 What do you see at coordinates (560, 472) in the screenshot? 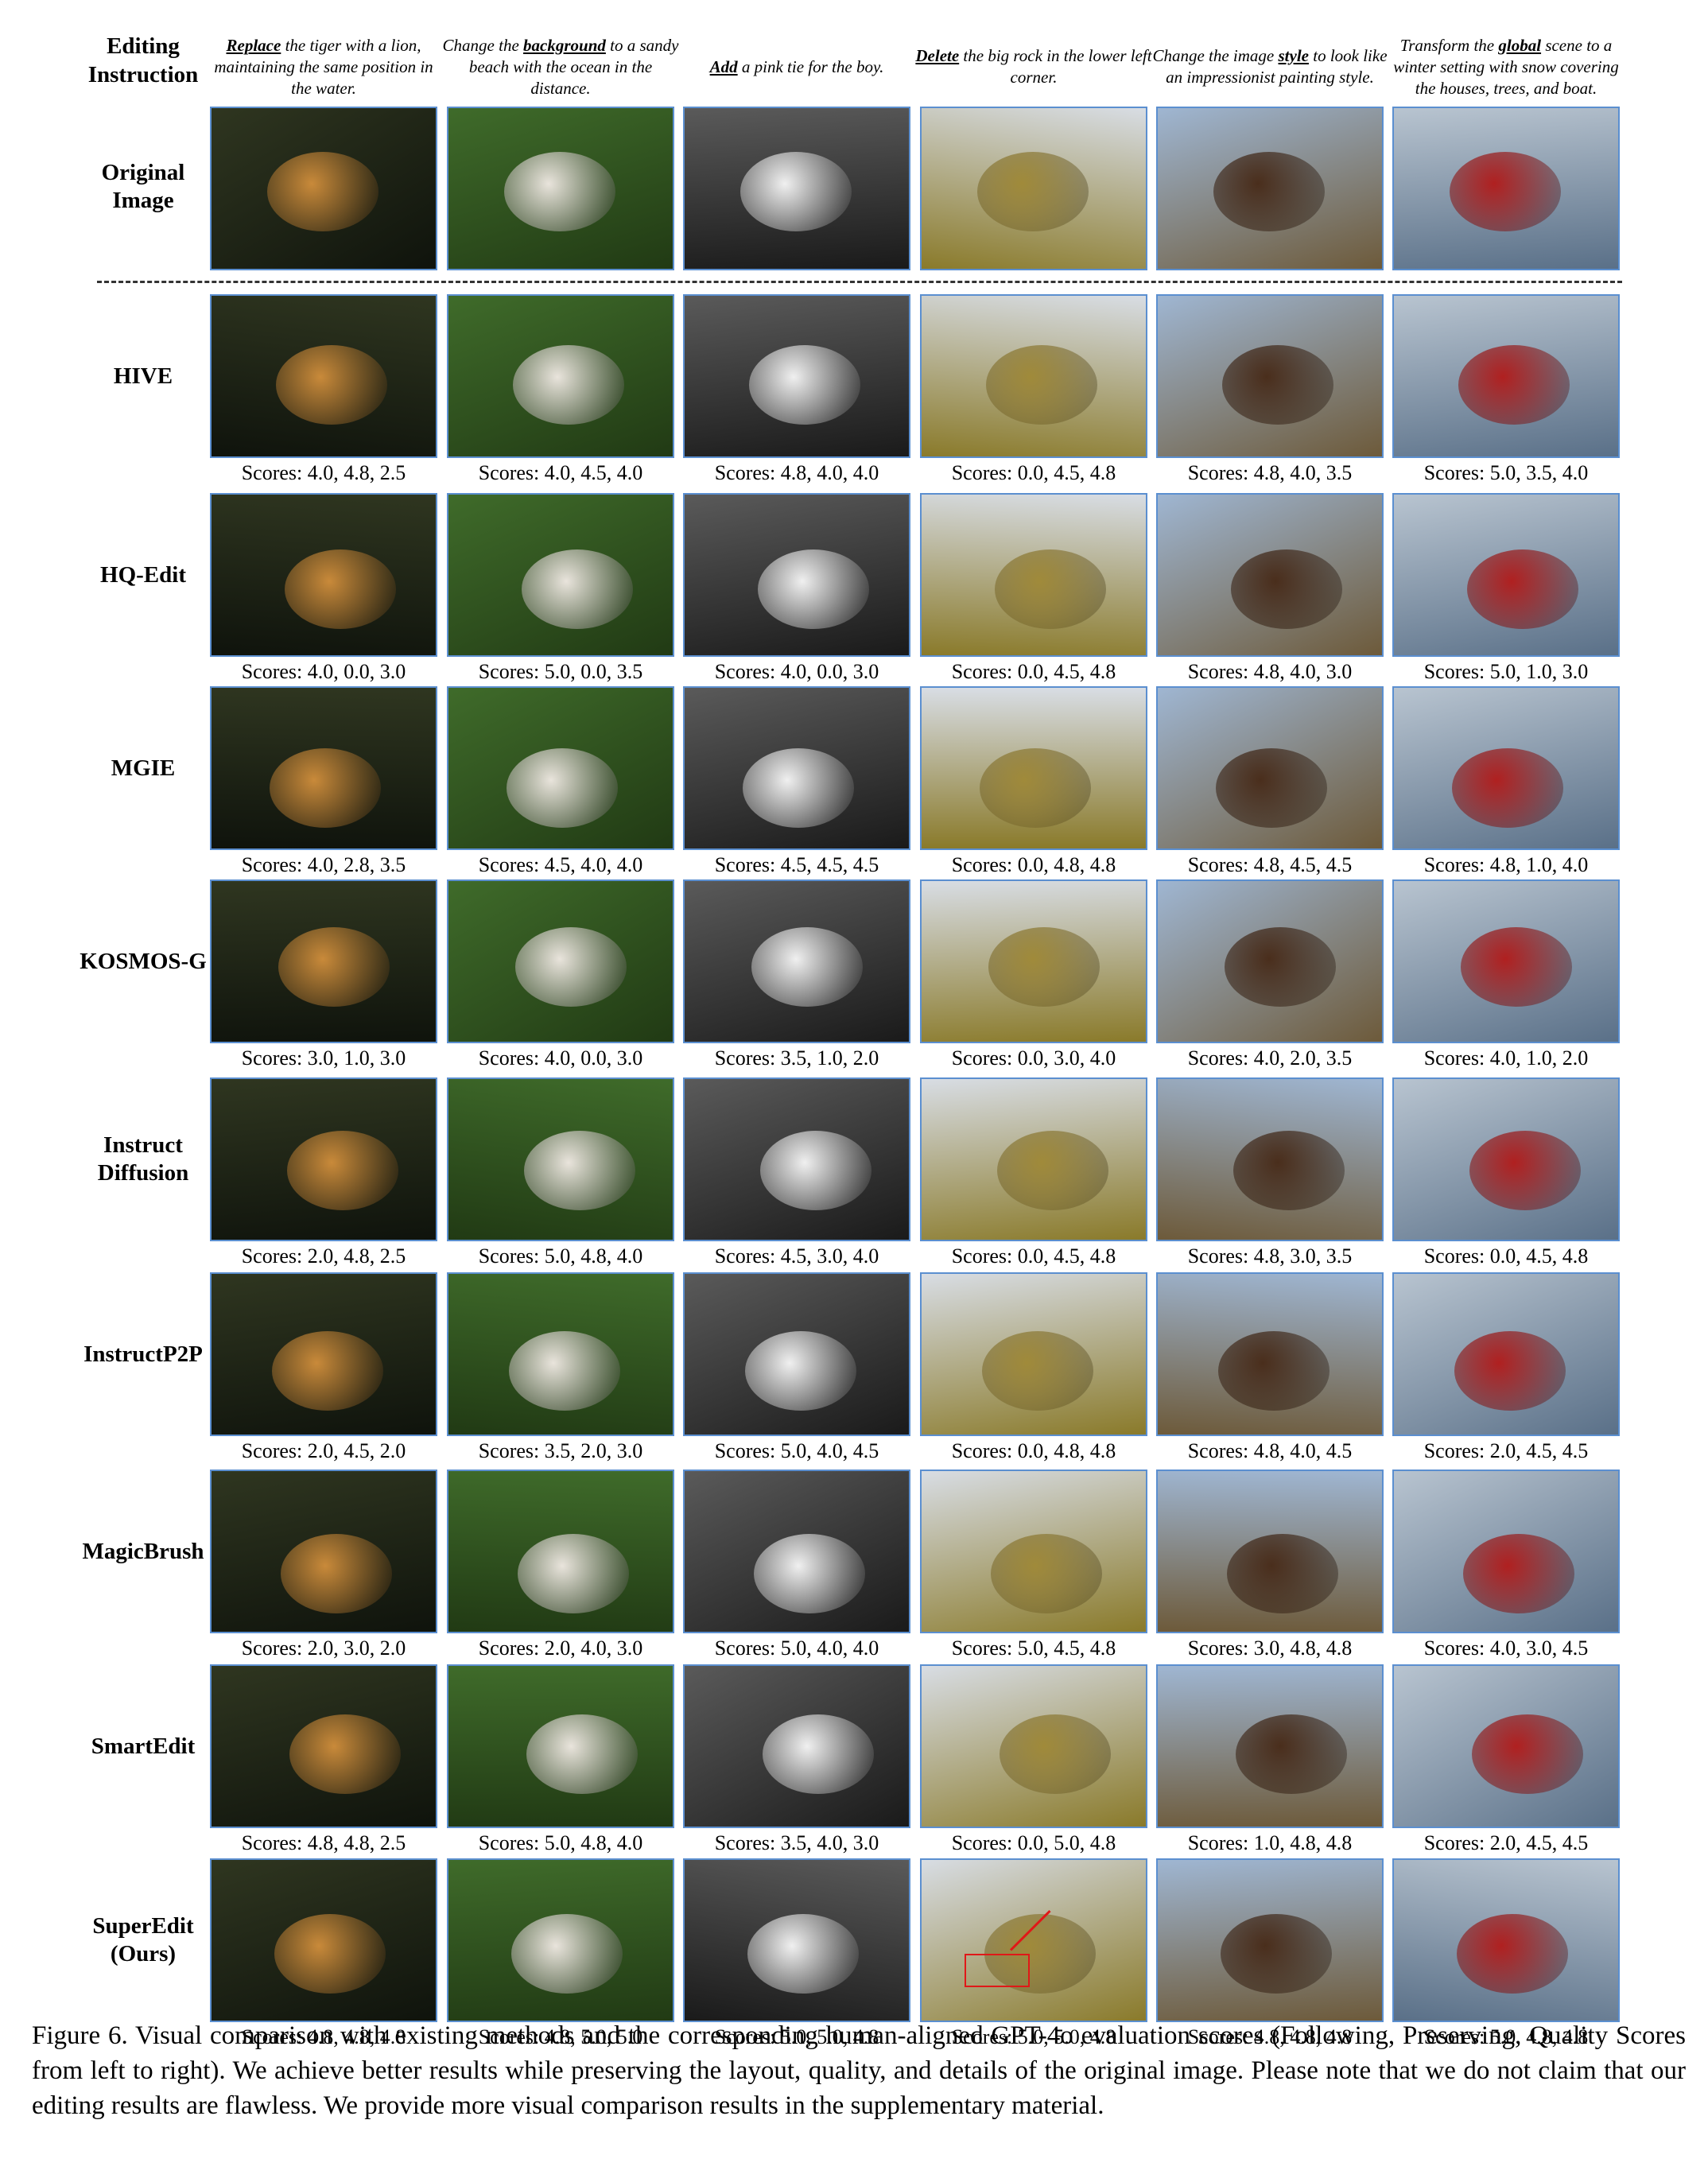
I see `score-label: Scores: 4.0, 4.5, 4.0` at bounding box center [560, 472].